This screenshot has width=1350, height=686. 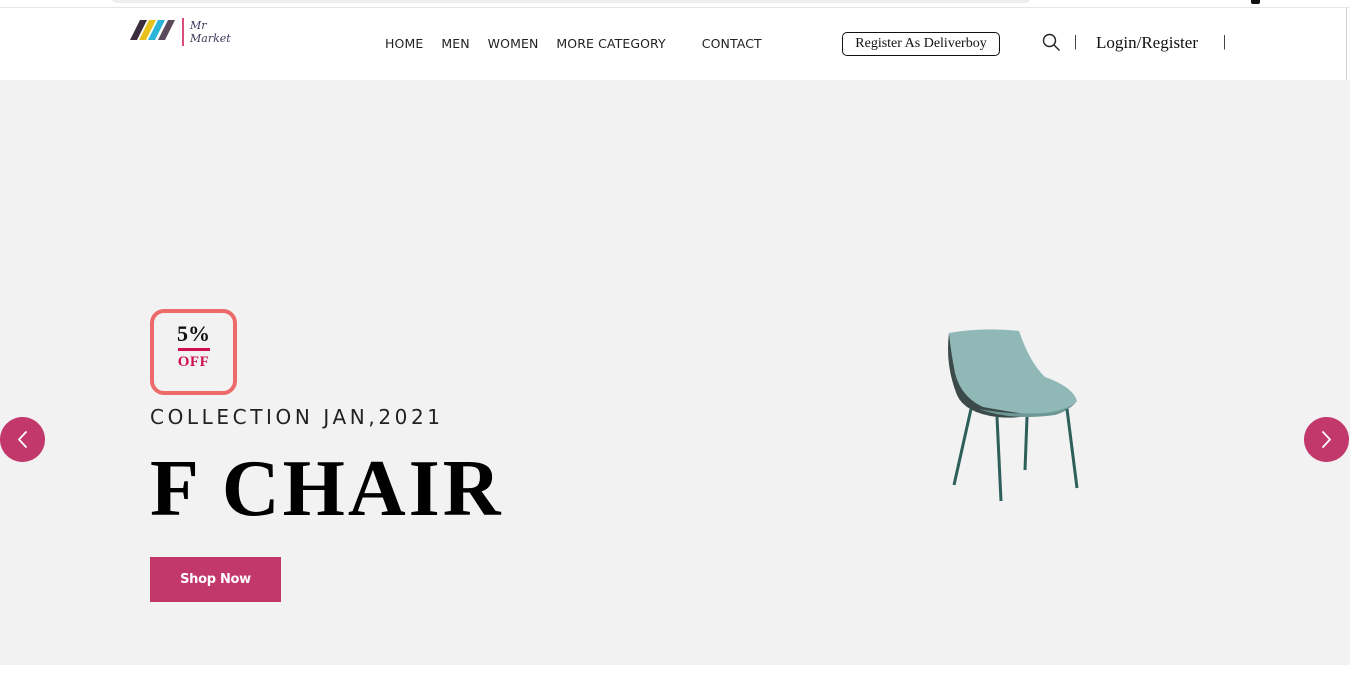 I want to click on logo-wordmark: Mr Market, so click(x=210, y=32).